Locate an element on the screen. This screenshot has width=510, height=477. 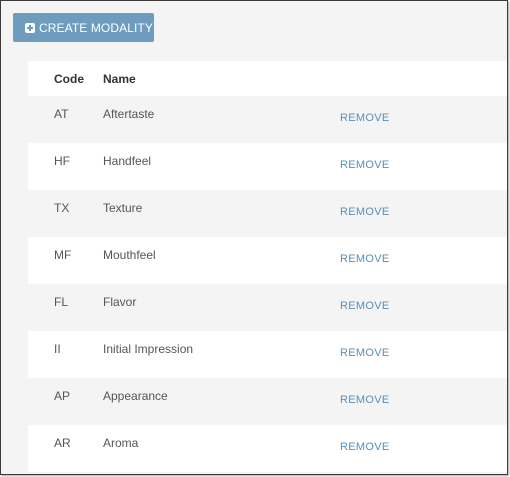
row-name: Texture is located at coordinates (123, 208).